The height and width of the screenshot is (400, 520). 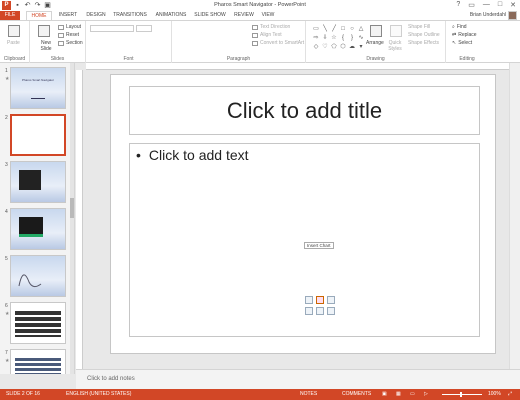 I want to click on thumbnail-image: Pharos Smart Navigator, so click(x=38, y=88).